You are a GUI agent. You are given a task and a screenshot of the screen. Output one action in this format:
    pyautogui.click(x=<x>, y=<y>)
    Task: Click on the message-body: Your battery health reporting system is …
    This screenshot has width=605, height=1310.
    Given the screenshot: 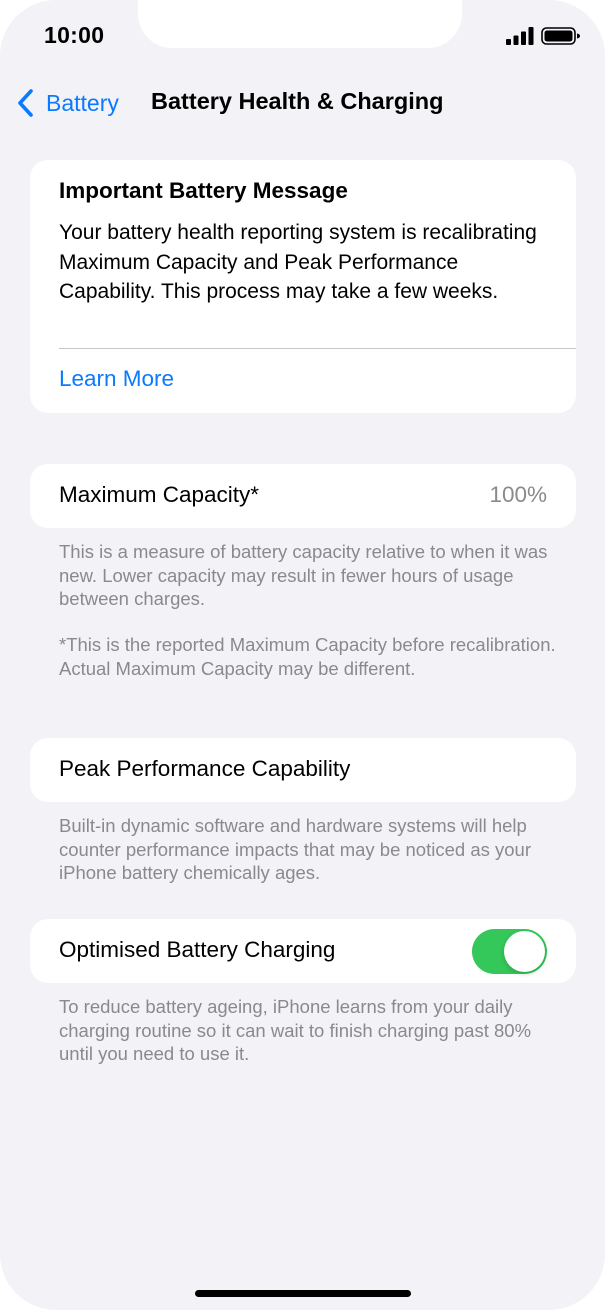 What is the action you would take?
    pyautogui.click(x=298, y=262)
    